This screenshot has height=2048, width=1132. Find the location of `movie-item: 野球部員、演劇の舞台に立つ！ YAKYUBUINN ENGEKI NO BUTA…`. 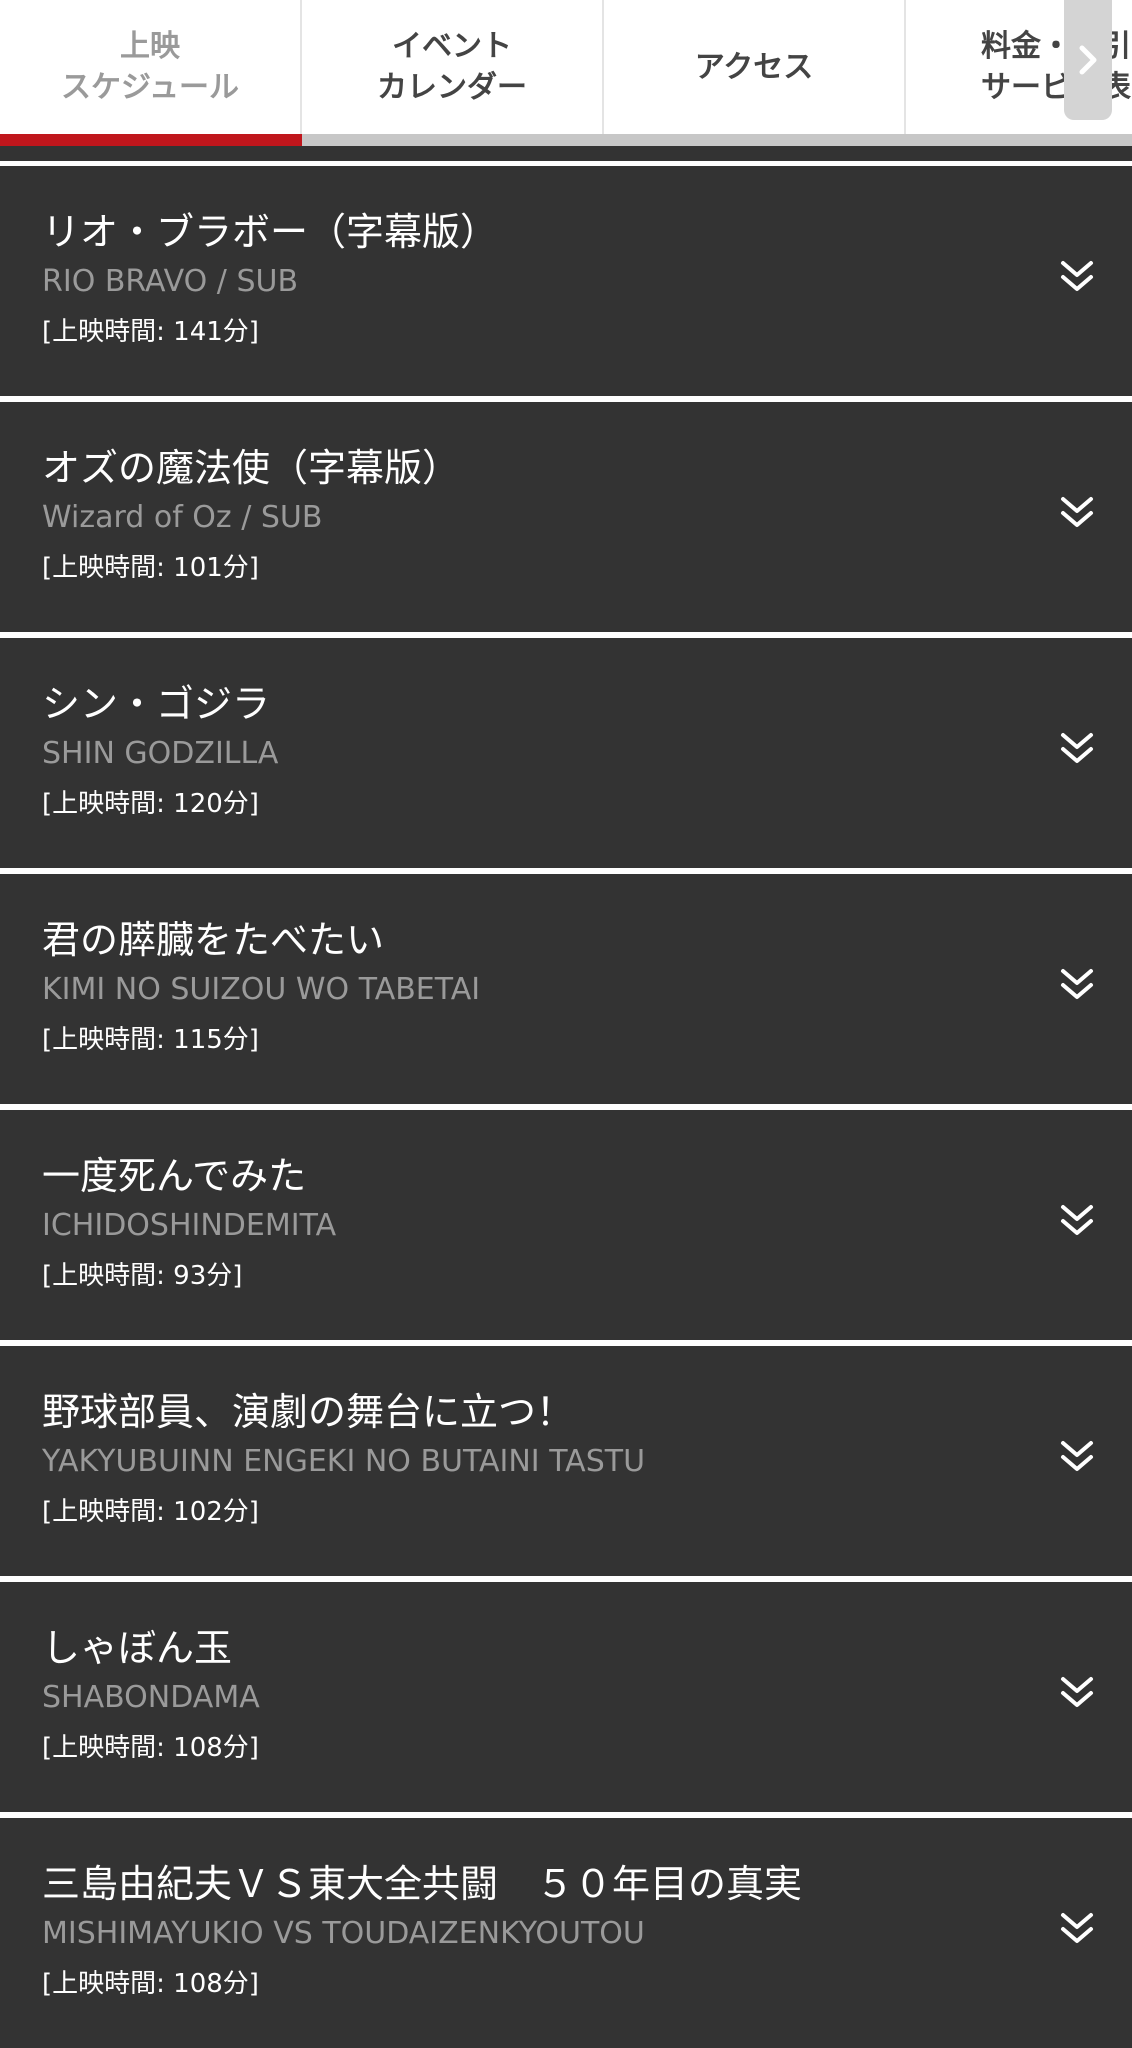

movie-item: 野球部員、演劇の舞台に立つ！ YAKYUBUINN ENGEKI NO BUTA… is located at coordinates (566, 1461).